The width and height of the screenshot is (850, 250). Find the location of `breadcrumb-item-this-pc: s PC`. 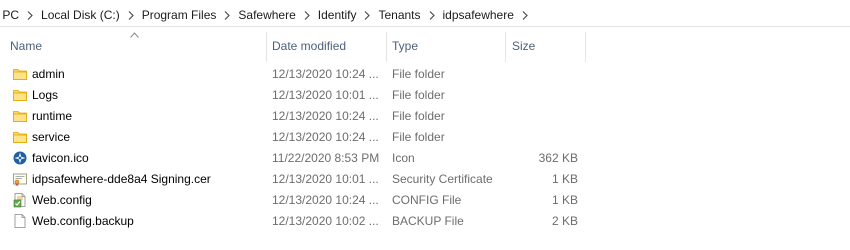

breadcrumb-item-this-pc: s PC is located at coordinates (11, 15).